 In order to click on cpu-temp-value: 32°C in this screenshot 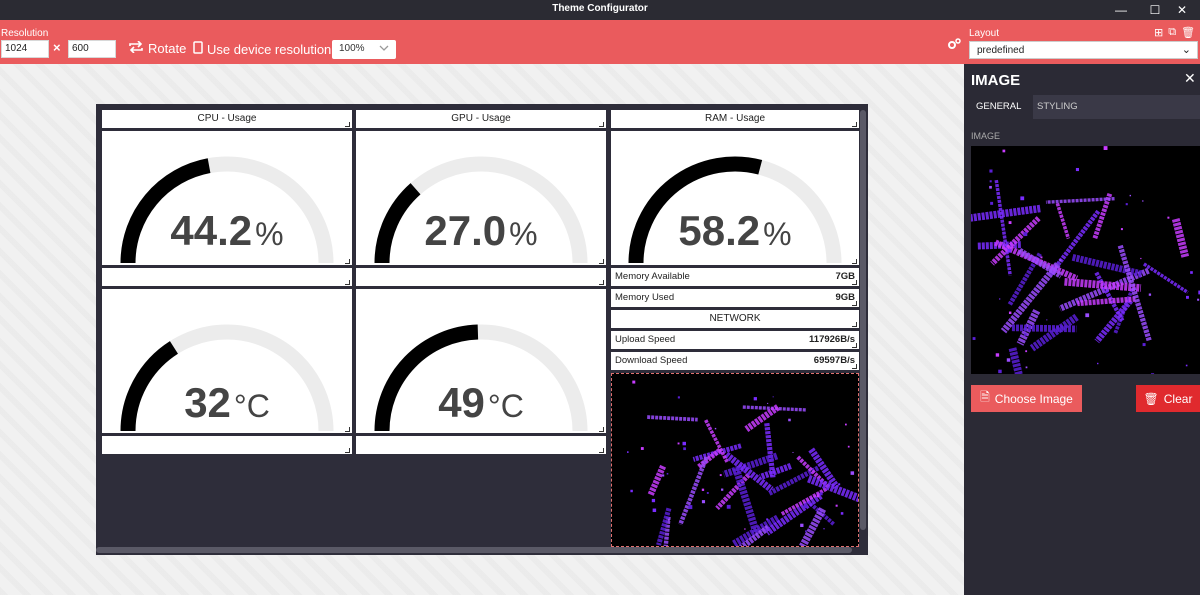, I will do `click(227, 402)`.